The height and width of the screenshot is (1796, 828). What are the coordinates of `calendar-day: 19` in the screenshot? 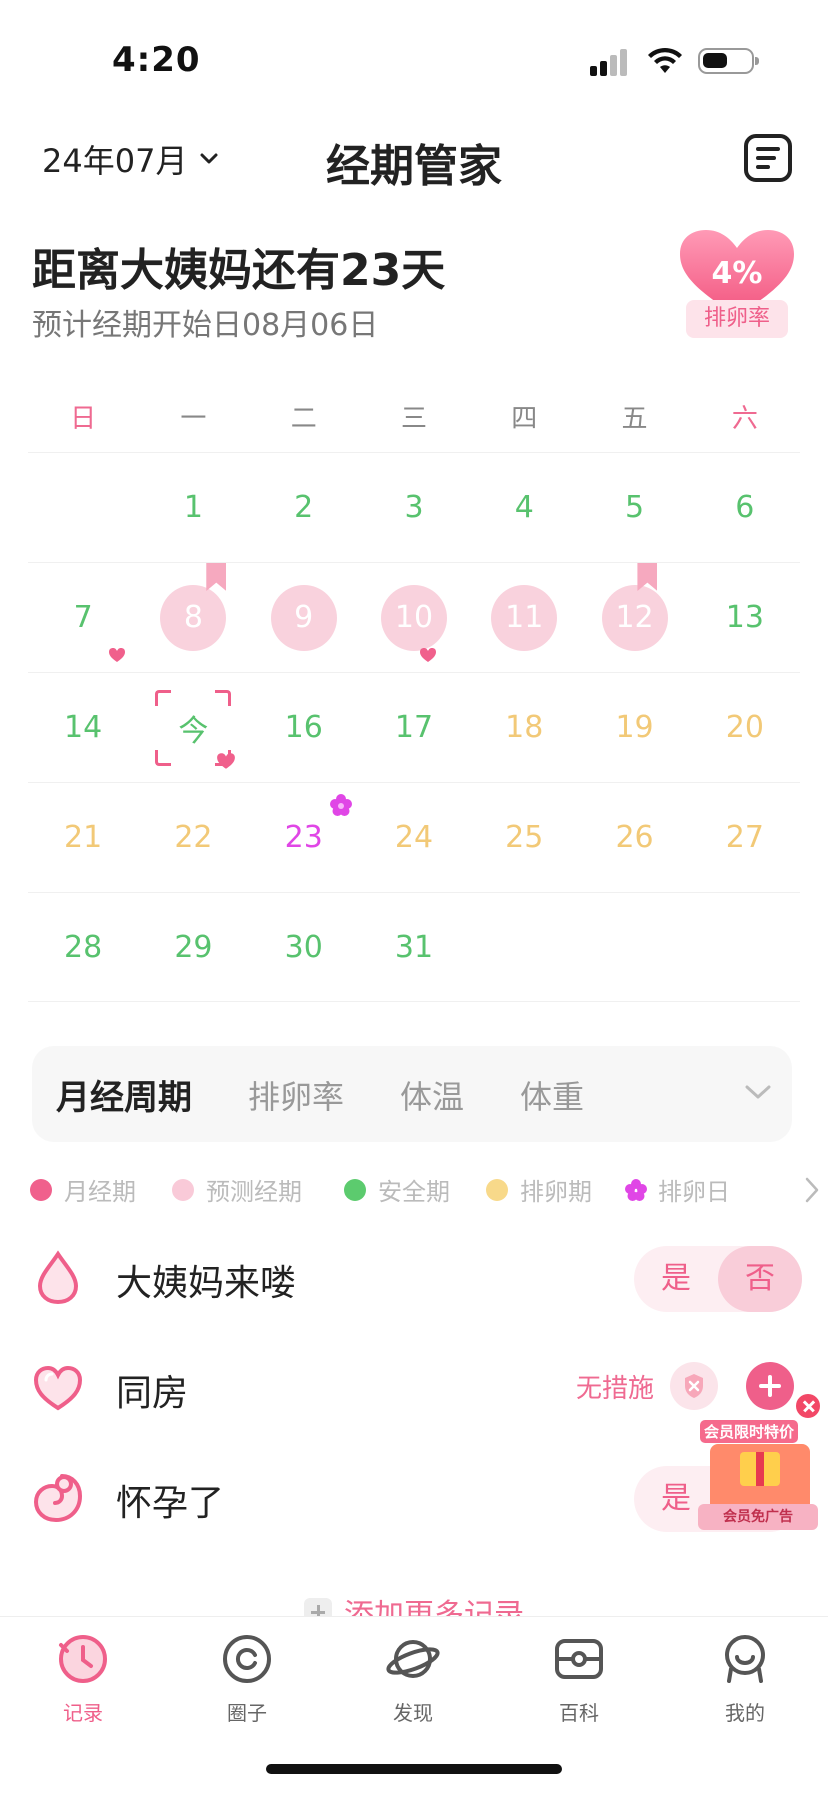 It's located at (634, 727).